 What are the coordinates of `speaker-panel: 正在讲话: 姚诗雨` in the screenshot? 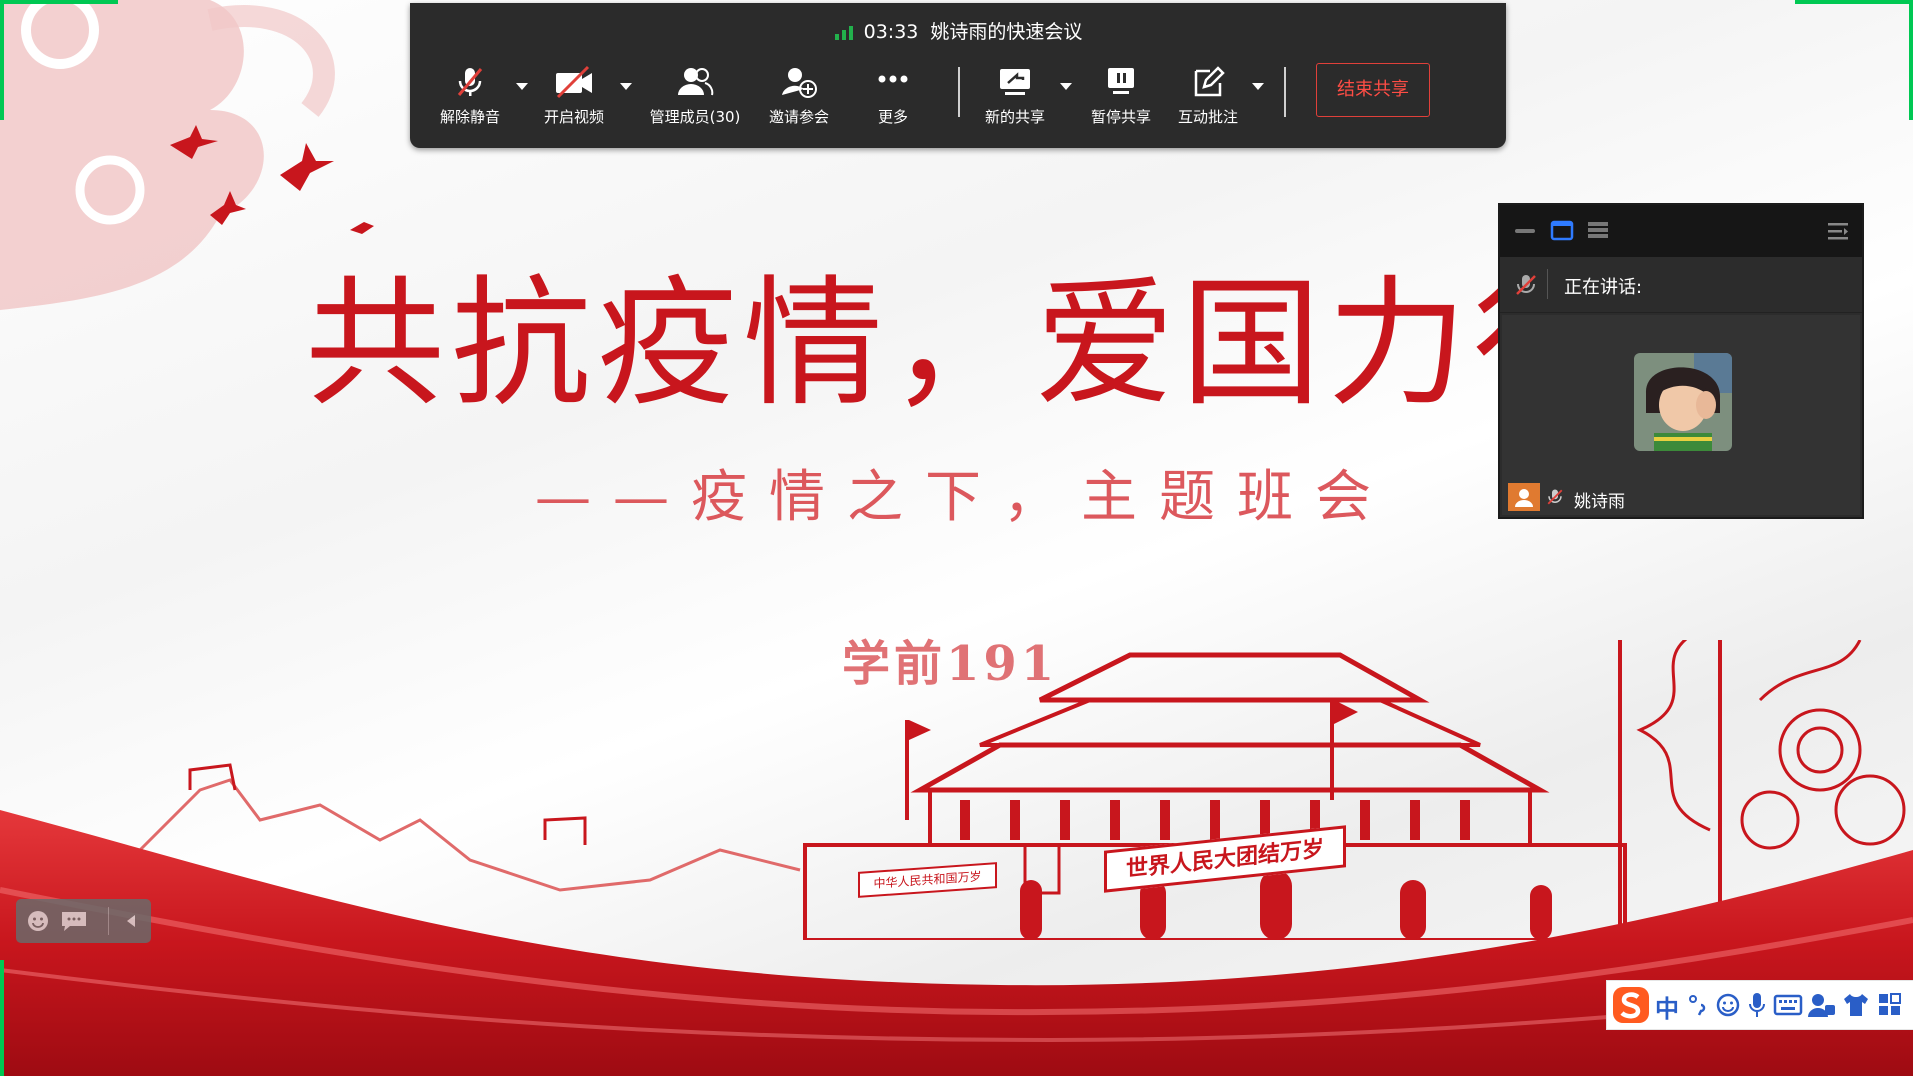 It's located at (1681, 361).